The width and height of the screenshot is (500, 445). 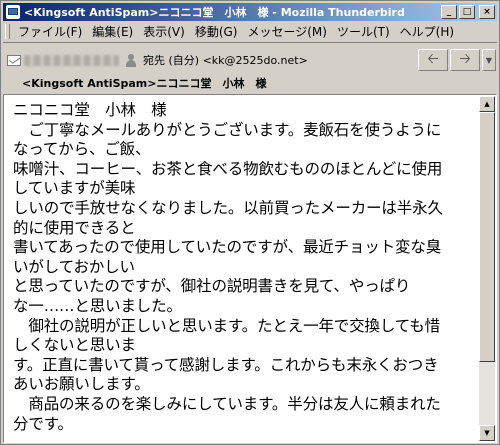 I want to click on menu-help: ヘルプ(H), so click(x=427, y=31).